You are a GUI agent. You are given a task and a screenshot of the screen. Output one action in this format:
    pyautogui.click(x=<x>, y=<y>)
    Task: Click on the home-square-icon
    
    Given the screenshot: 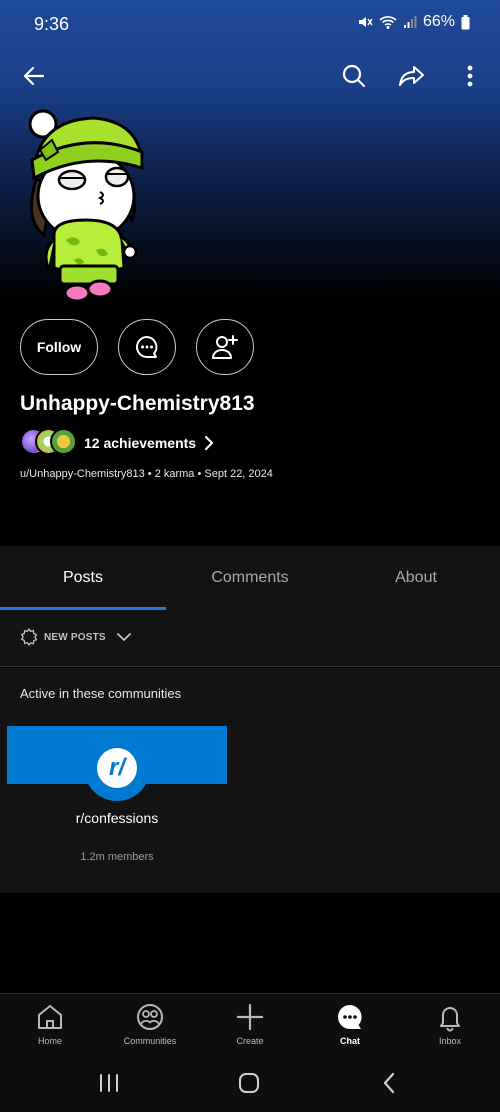 What is the action you would take?
    pyautogui.click(x=249, y=1083)
    